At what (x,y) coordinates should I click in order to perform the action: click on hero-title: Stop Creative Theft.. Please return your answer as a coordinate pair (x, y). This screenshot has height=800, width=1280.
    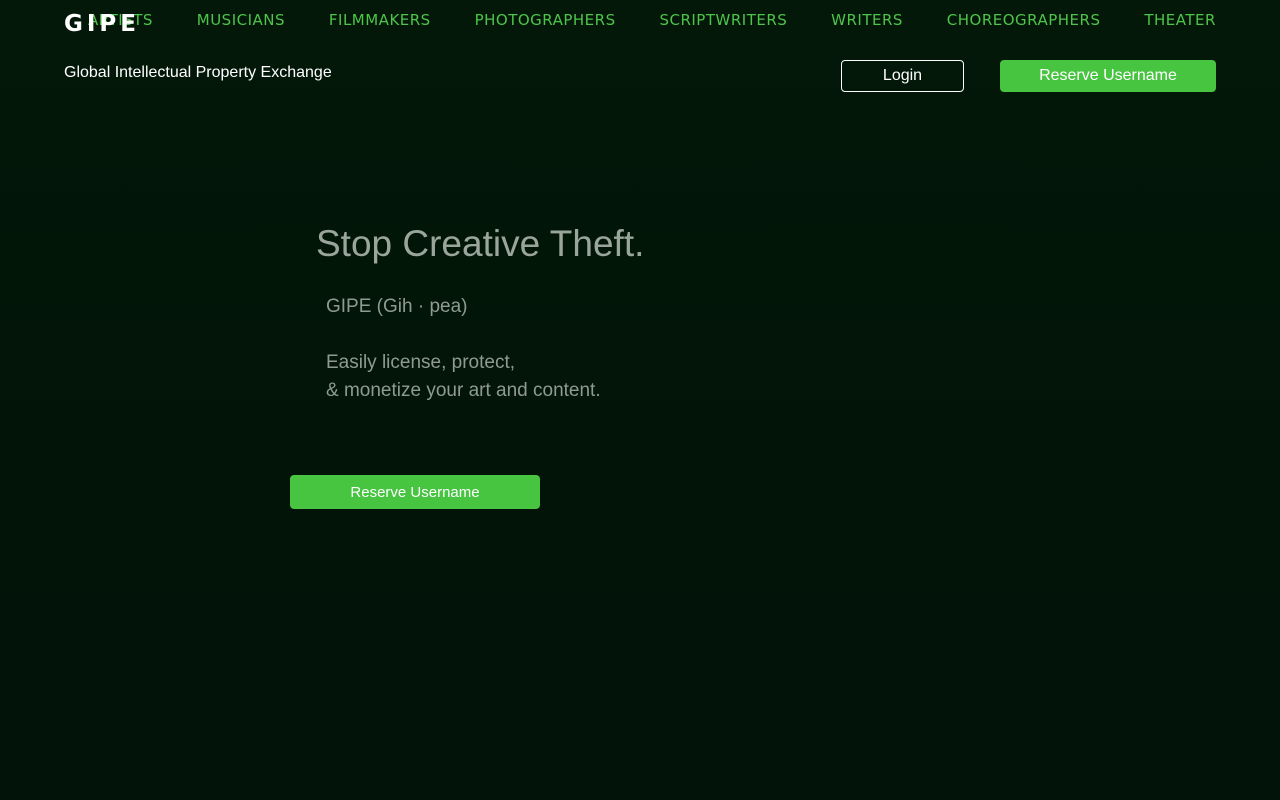
    Looking at the image, I should click on (480, 243).